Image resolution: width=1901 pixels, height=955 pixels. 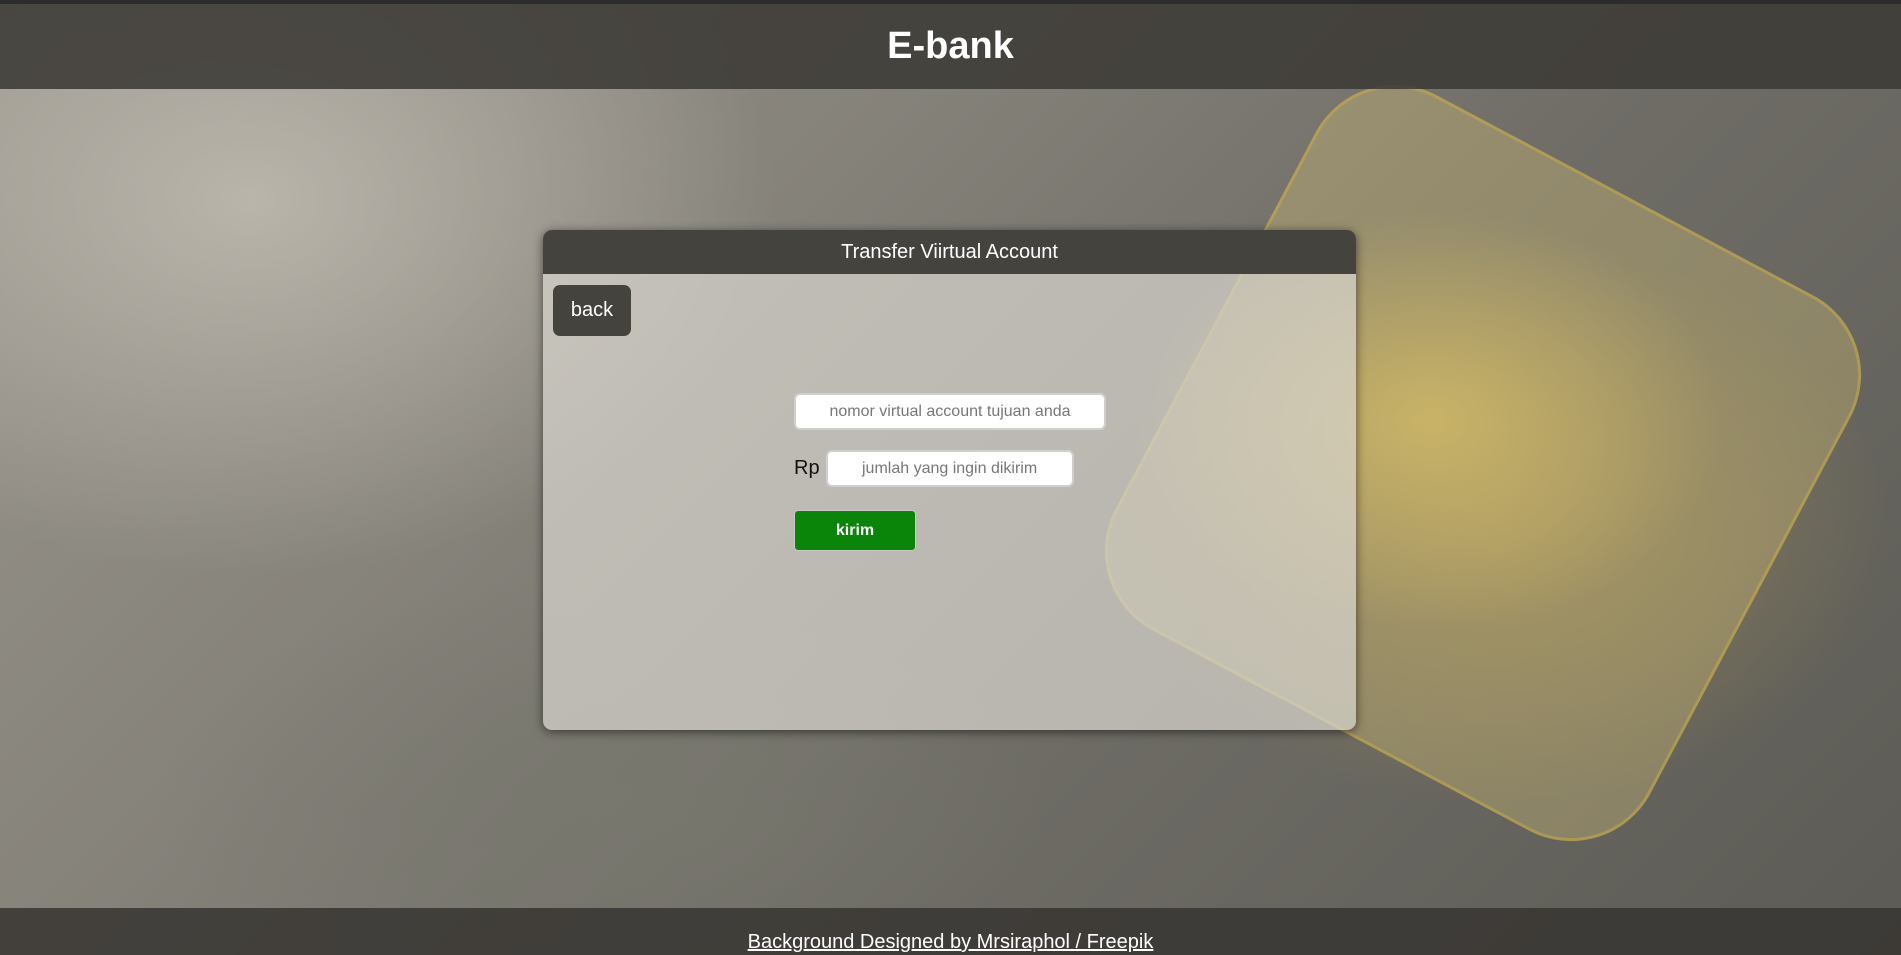 What do you see at coordinates (592, 310) in the screenshot?
I see `back-button: back` at bounding box center [592, 310].